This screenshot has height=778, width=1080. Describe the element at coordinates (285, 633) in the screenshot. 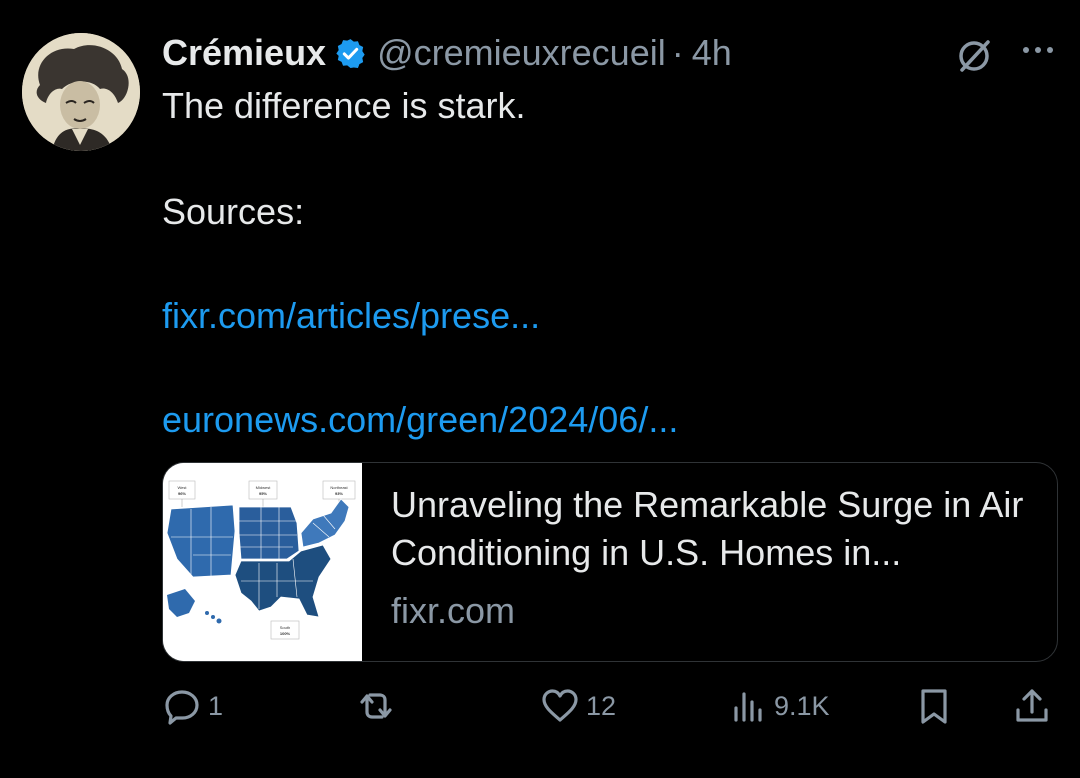

I see `map-label-south-pct: 100%` at that location.